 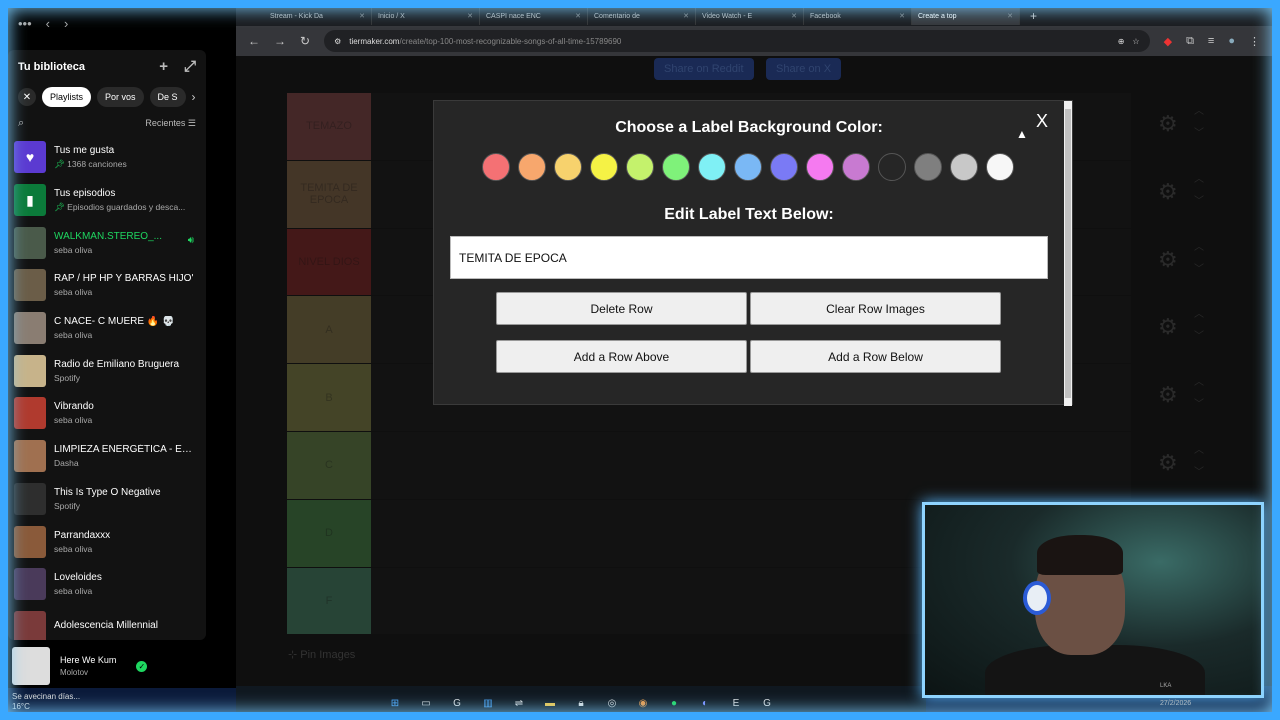 What do you see at coordinates (107, 157) in the screenshot?
I see `library-item: ♥ Tus me gusta 📌︎ 1368 canciones` at bounding box center [107, 157].